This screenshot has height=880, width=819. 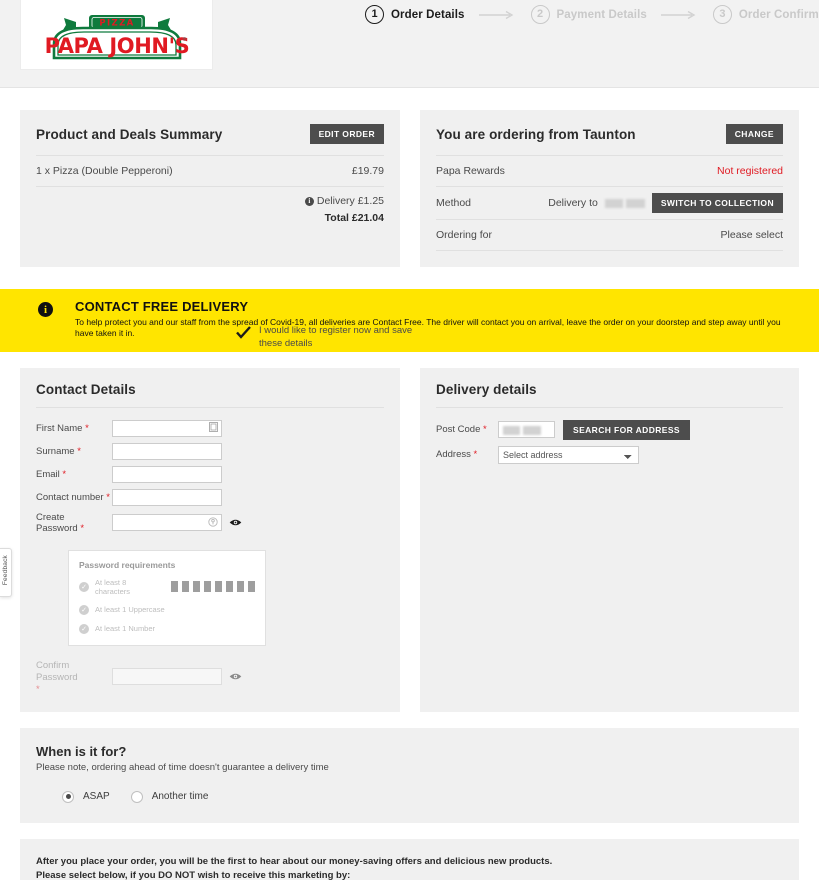 I want to click on confirm-password-row: Confirm Password *, so click(x=210, y=678).